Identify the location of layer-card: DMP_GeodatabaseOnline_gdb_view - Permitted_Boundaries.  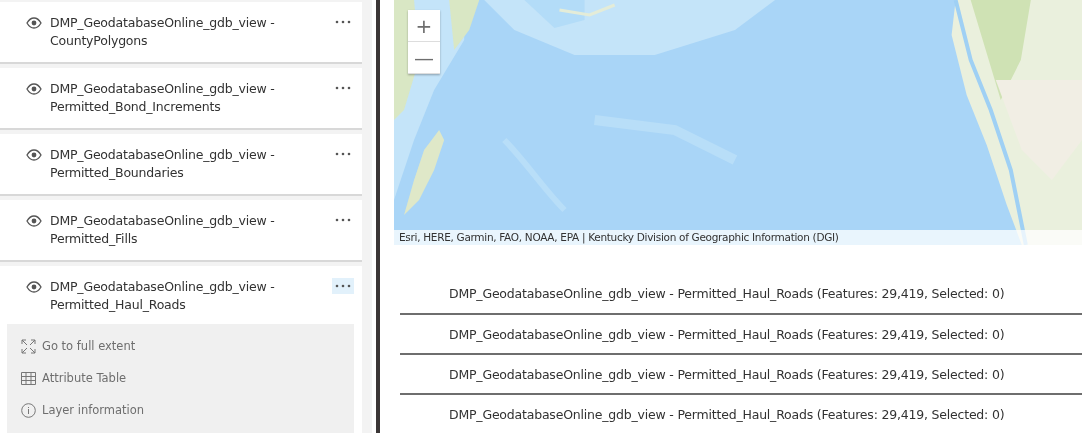
(181, 165).